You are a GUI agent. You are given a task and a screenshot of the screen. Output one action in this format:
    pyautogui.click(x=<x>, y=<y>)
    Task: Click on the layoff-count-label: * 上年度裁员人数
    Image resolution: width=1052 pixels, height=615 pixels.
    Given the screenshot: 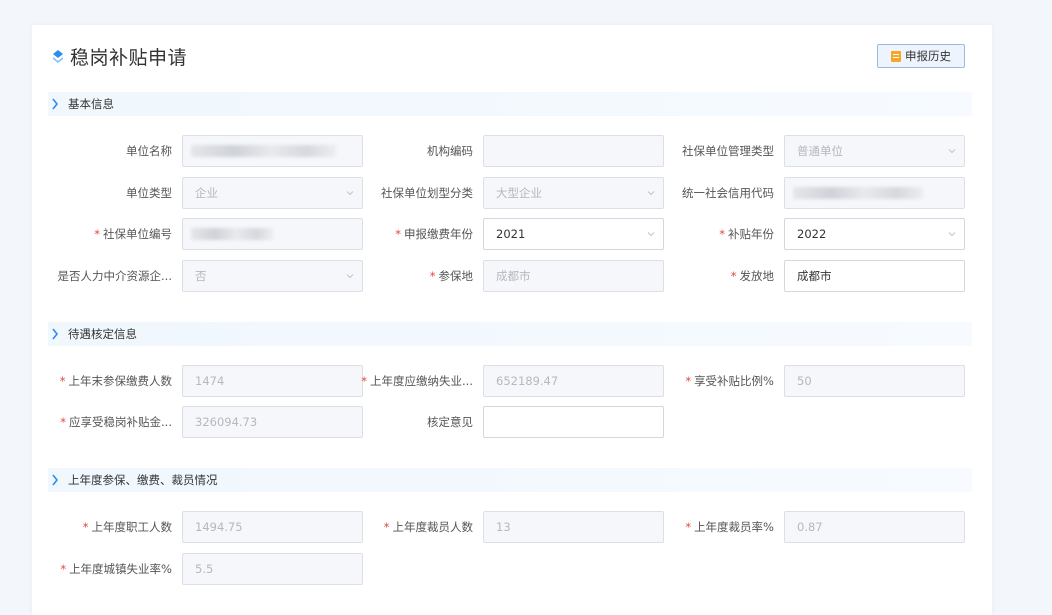 What is the action you would take?
    pyautogui.click(x=428, y=527)
    